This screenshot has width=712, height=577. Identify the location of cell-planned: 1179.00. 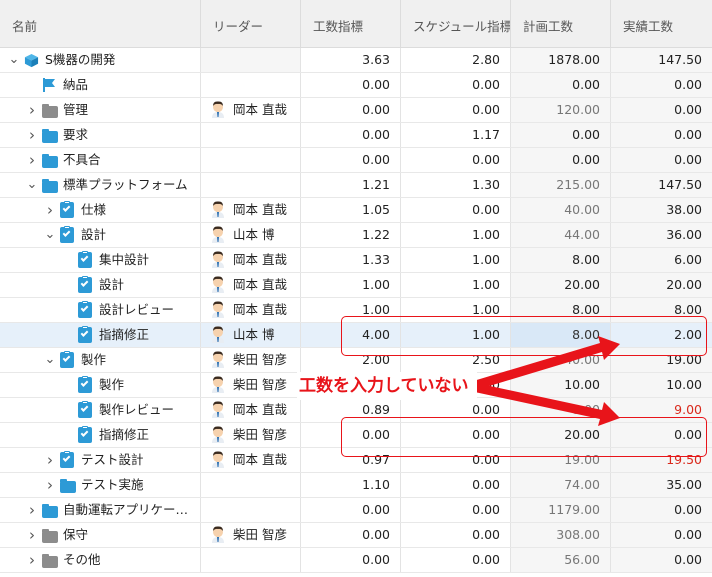
(561, 510).